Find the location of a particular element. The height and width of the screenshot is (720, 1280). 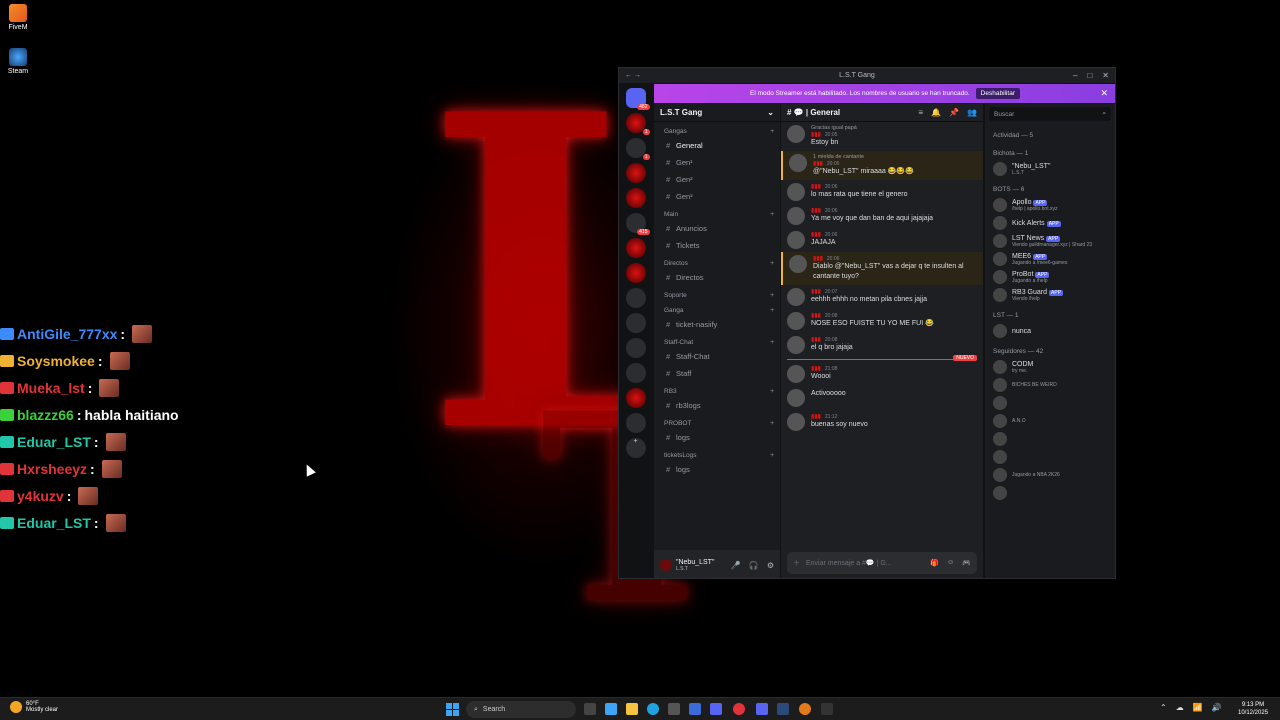

chrome-icon is located at coordinates (739, 709).